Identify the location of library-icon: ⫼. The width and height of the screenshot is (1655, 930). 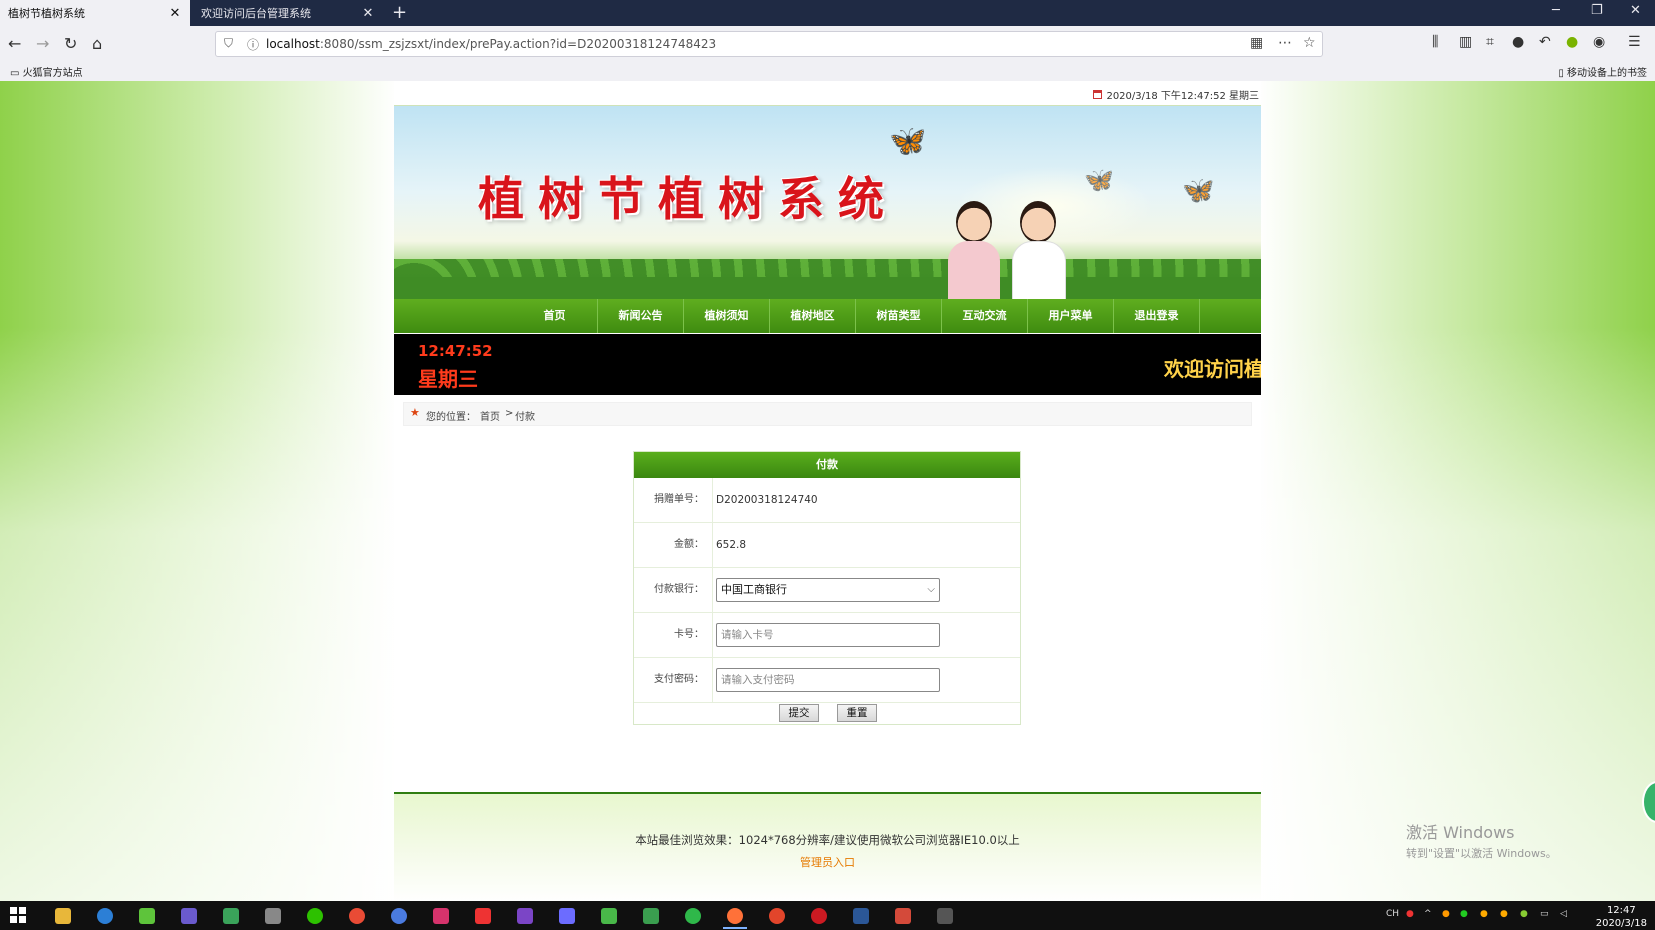
(1435, 42).